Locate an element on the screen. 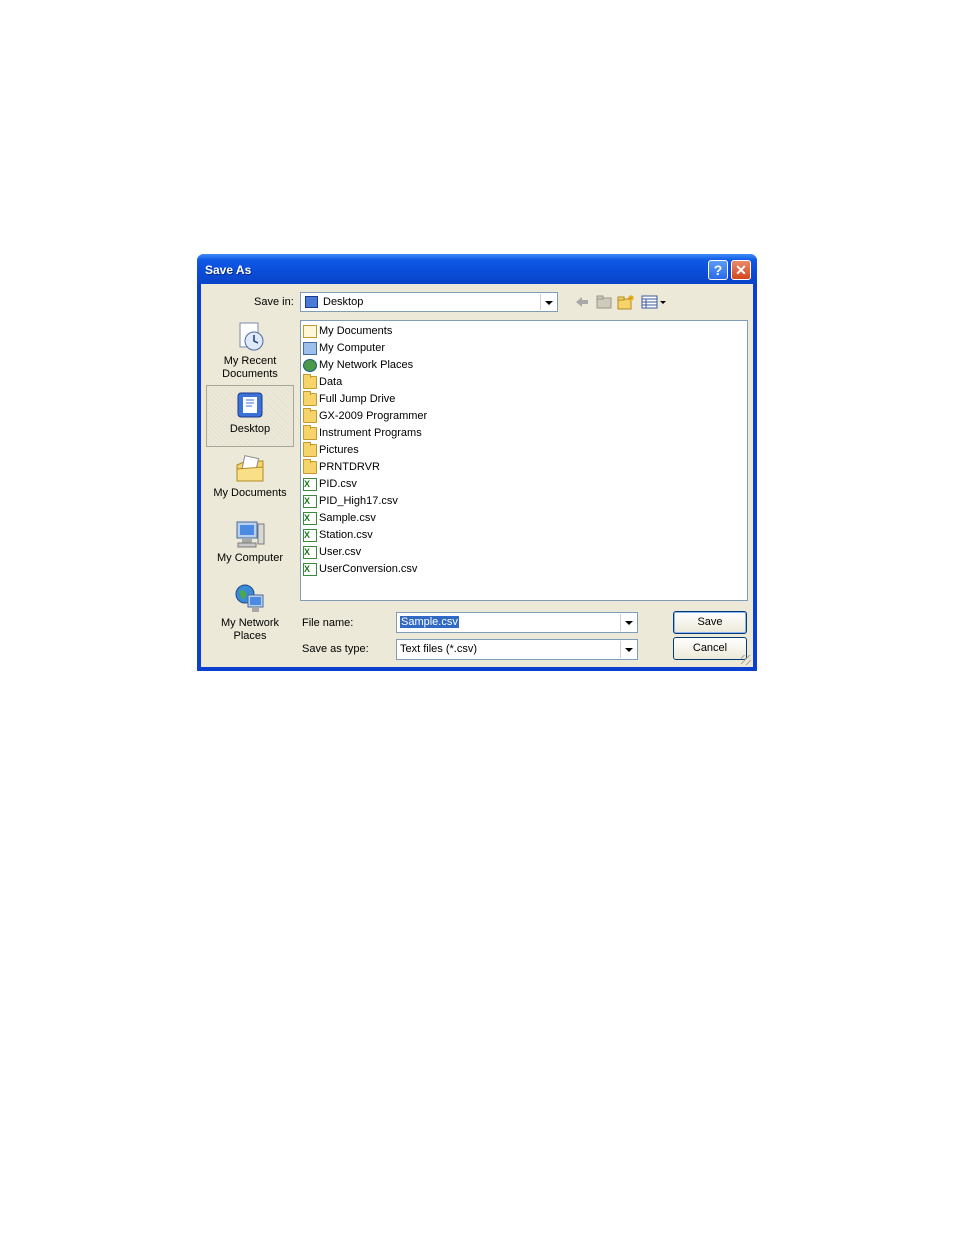  list-item: Station.csv is located at coordinates (338, 535).